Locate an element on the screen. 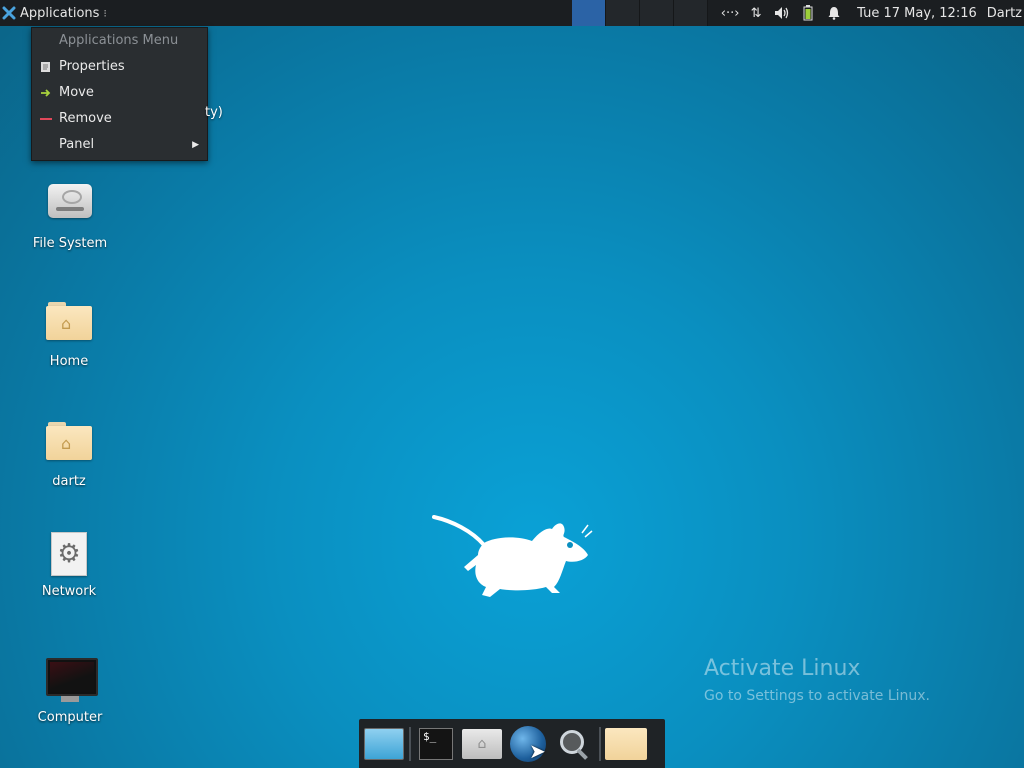  partial-desktop-label: ty) is located at coordinates (214, 112).